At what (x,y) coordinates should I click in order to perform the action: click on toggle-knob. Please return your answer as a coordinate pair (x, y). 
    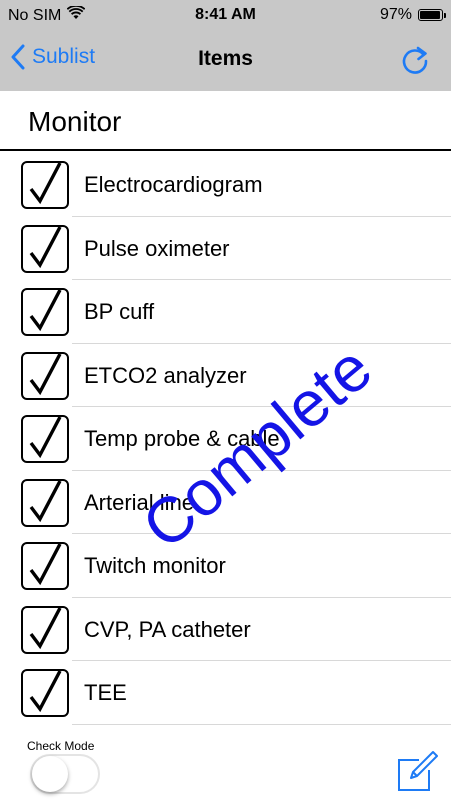
    Looking at the image, I should click on (50, 774).